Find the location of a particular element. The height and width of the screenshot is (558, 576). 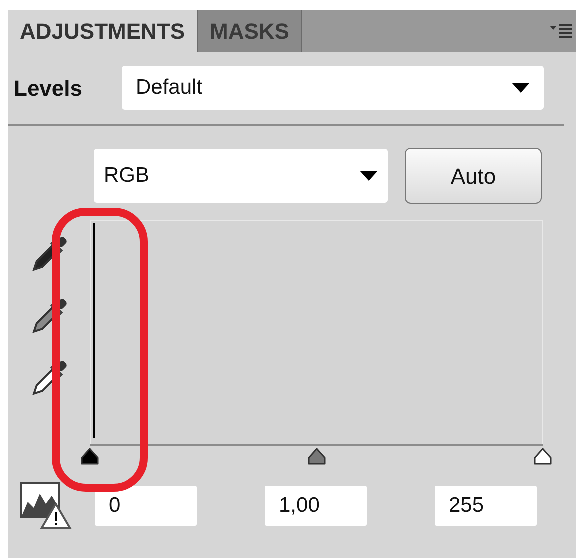

auto-button: Auto is located at coordinates (473, 176).